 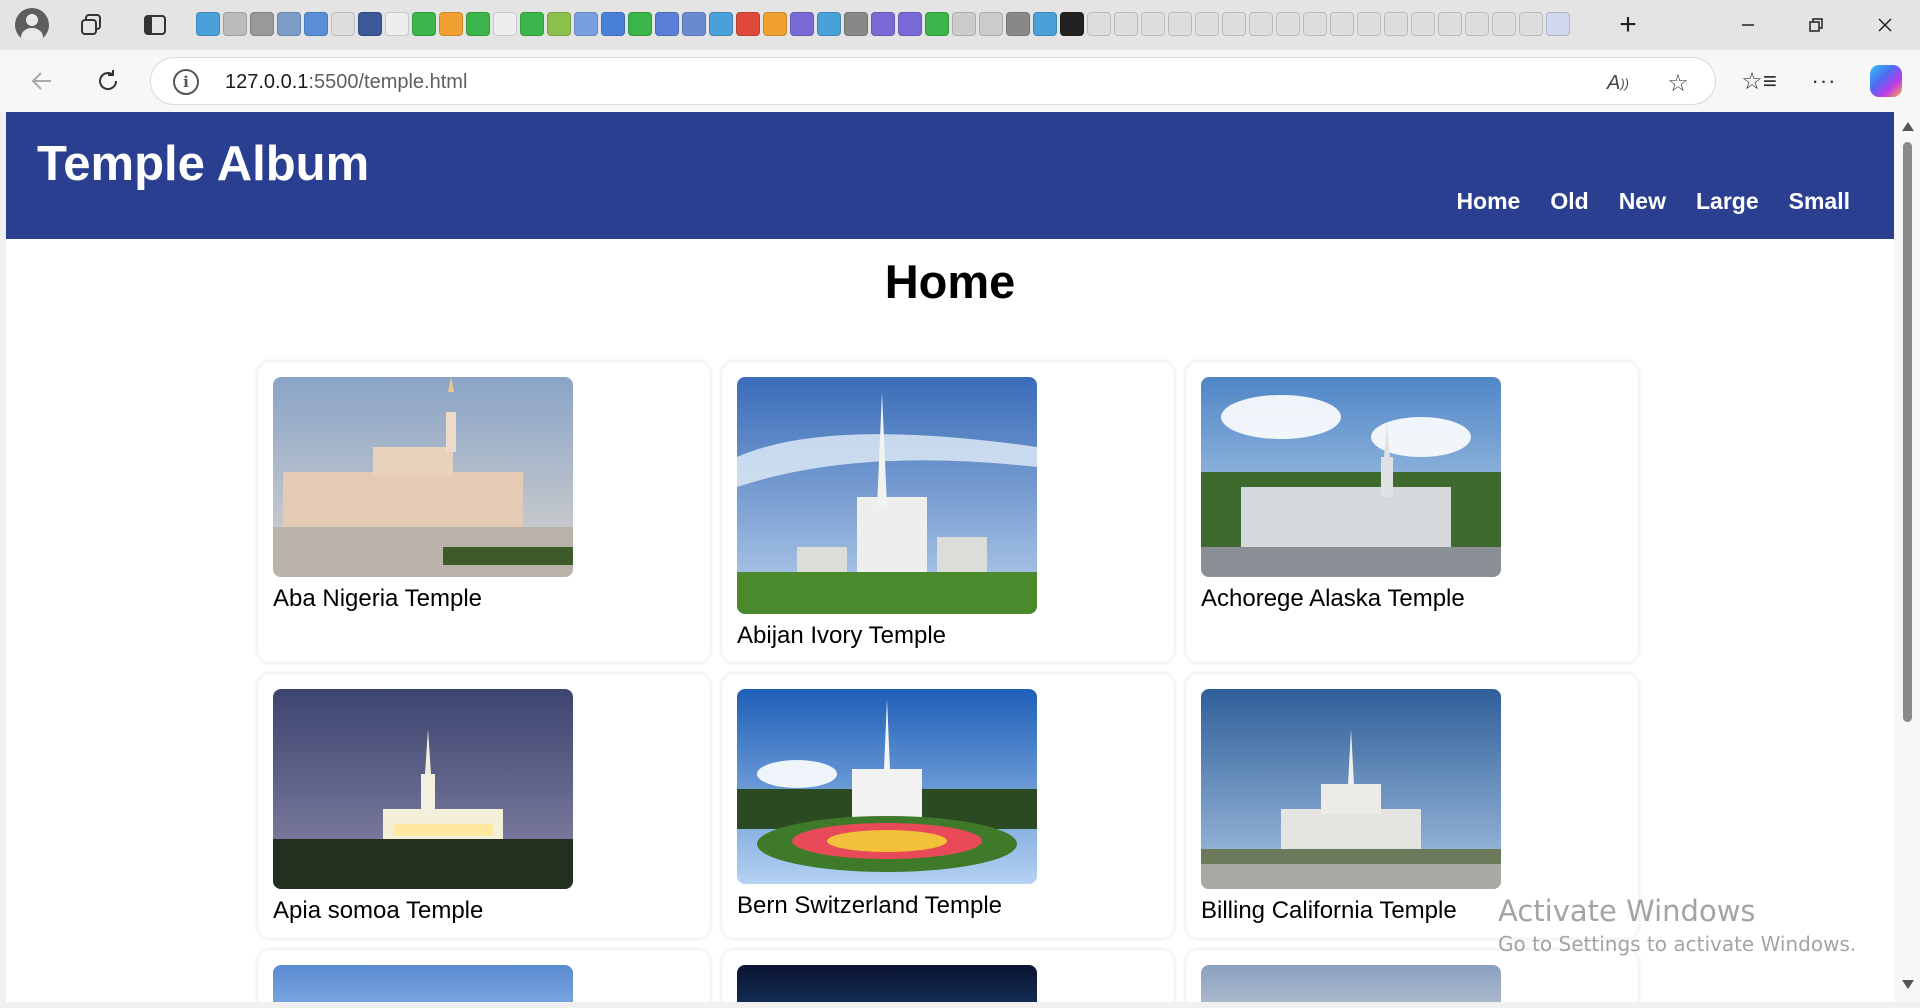 What do you see at coordinates (1569, 201) in the screenshot?
I see `nav-link-old: Old` at bounding box center [1569, 201].